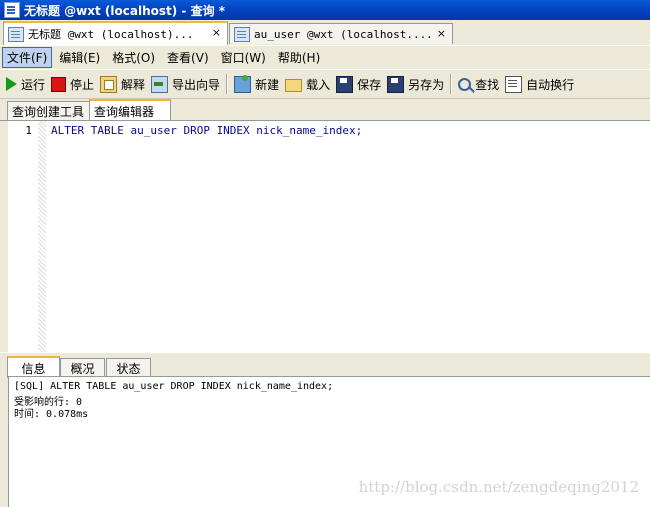 Image resolution: width=650 pixels, height=507 pixels. I want to click on result-tabs: 信息 概况 状态, so click(325, 365).